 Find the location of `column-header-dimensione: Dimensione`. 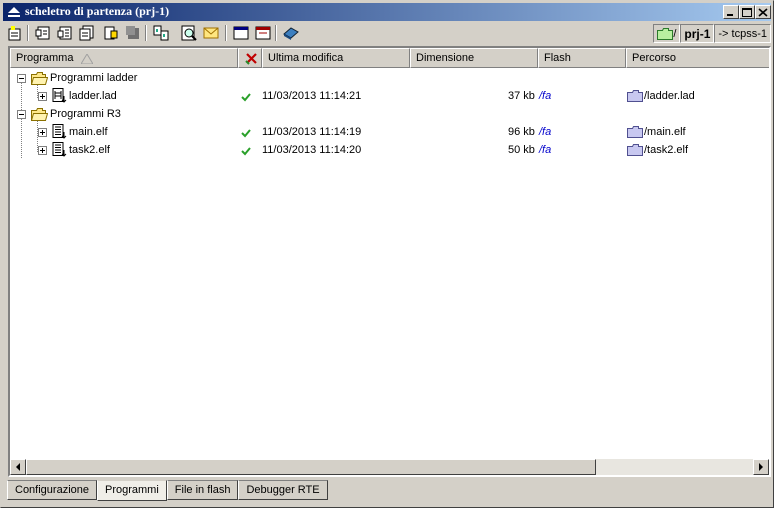

column-header-dimensione: Dimensione is located at coordinates (474, 58).